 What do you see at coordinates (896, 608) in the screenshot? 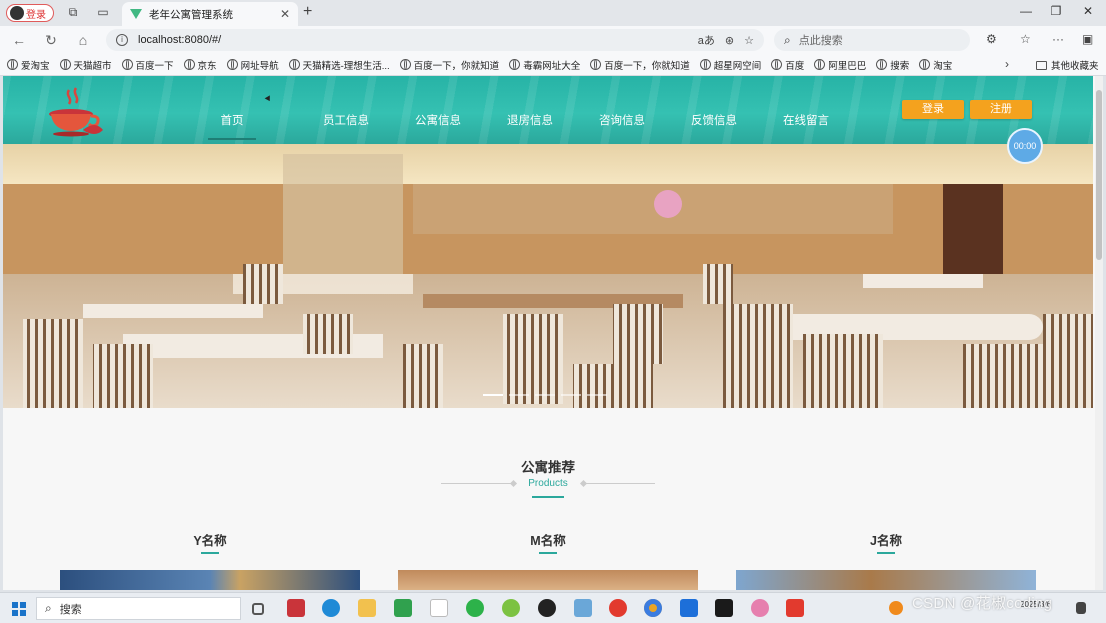
I see `weather-icon` at bounding box center [896, 608].